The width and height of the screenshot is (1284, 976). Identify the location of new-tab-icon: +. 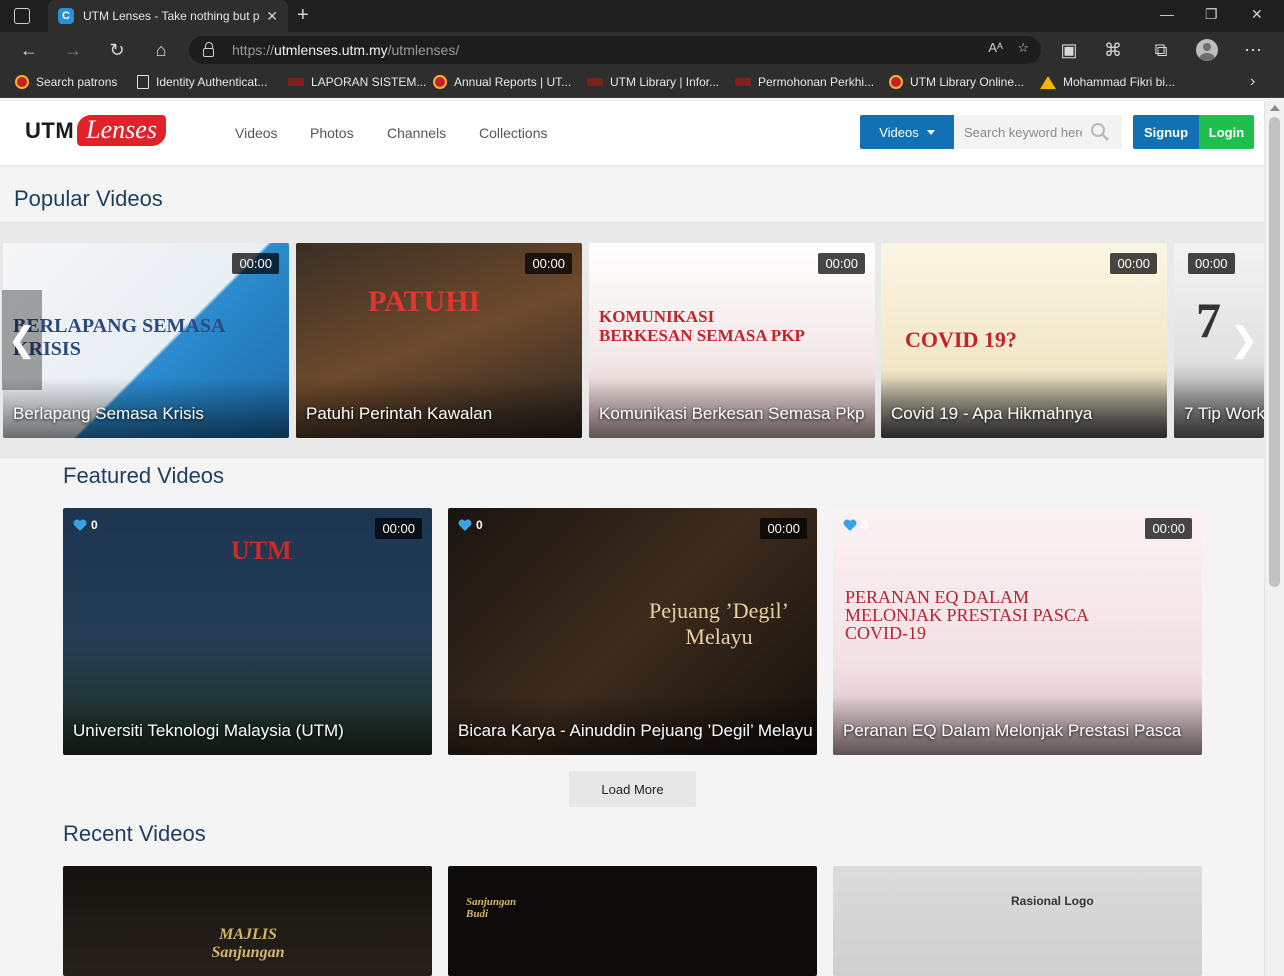
(303, 15).